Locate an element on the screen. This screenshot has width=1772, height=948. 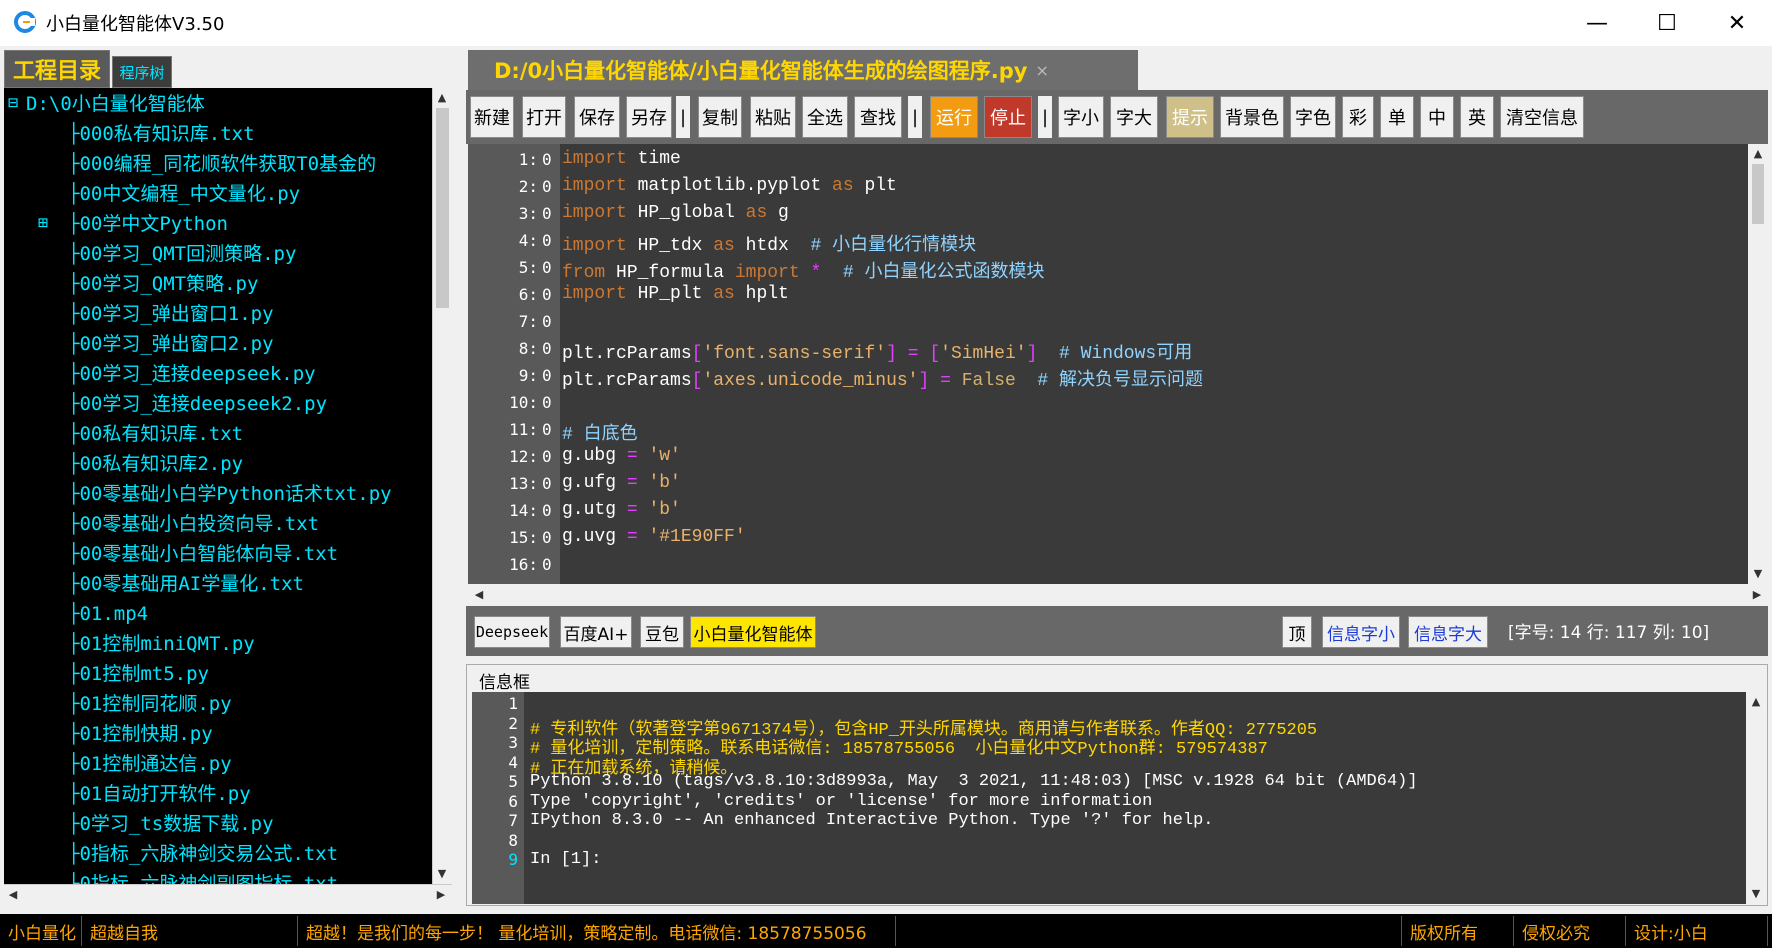
editor-vertical-scrollbar: ▲ ▼ is located at coordinates (1758, 364).